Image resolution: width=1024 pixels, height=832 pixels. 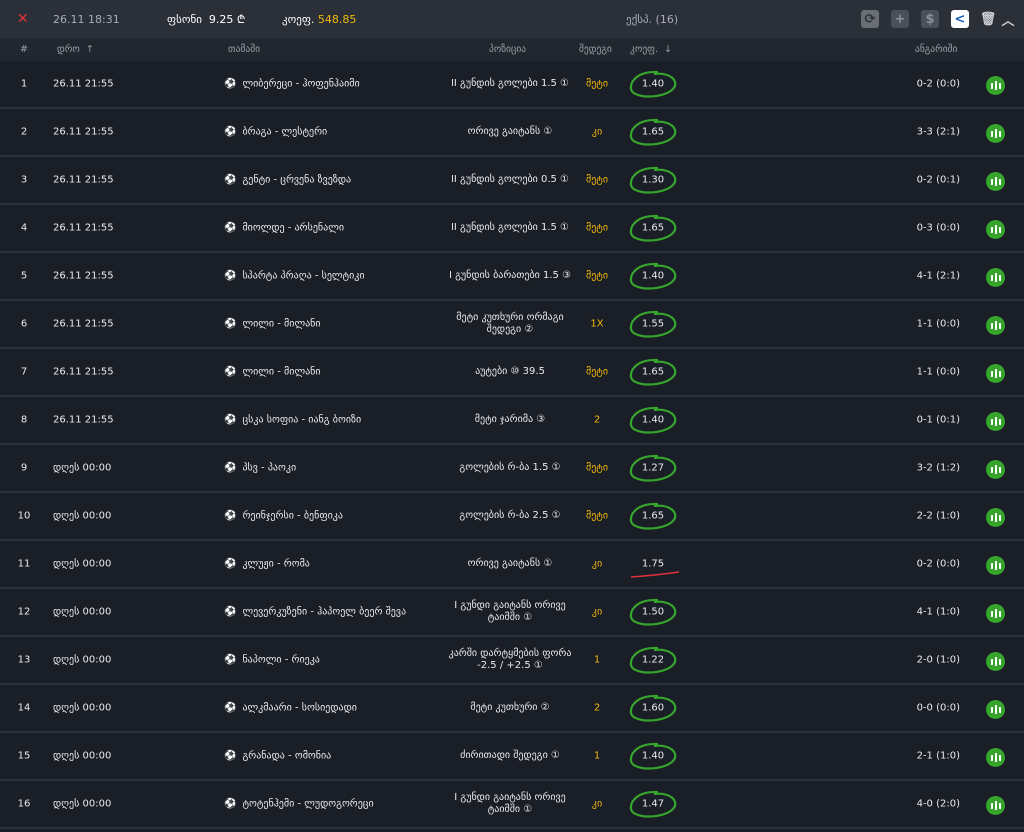 What do you see at coordinates (960, 19) in the screenshot?
I see `share-button: <` at bounding box center [960, 19].